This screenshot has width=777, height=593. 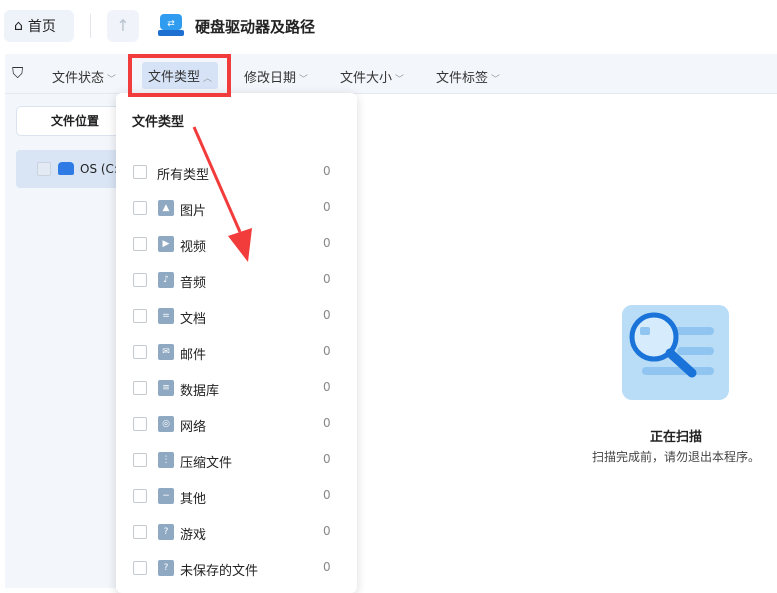 What do you see at coordinates (222, 194) in the screenshot?
I see `annotation-arrow` at bounding box center [222, 194].